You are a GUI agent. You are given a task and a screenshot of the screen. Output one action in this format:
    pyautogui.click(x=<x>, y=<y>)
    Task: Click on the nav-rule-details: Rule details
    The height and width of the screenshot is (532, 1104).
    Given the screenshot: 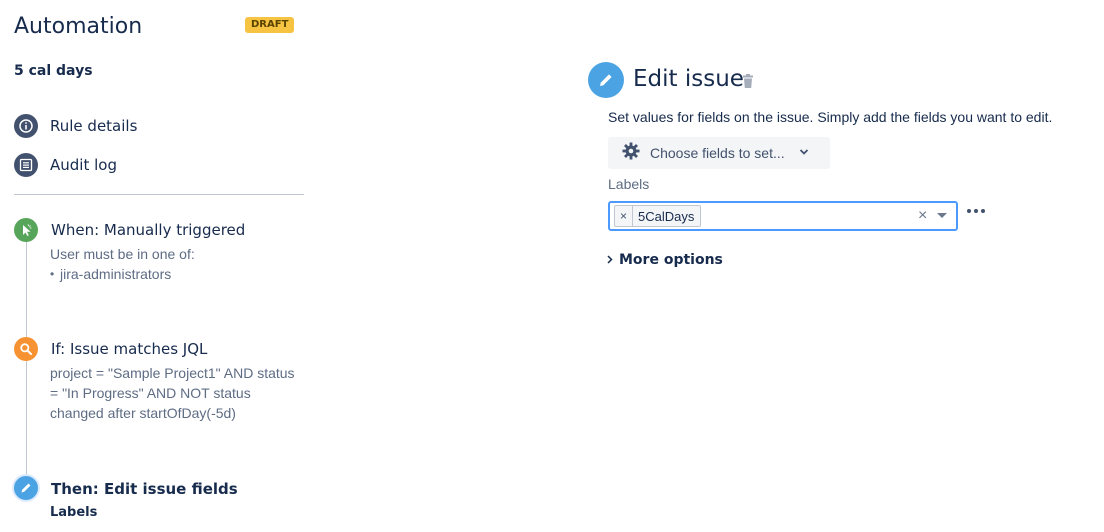 What is the action you would take?
    pyautogui.click(x=75, y=126)
    